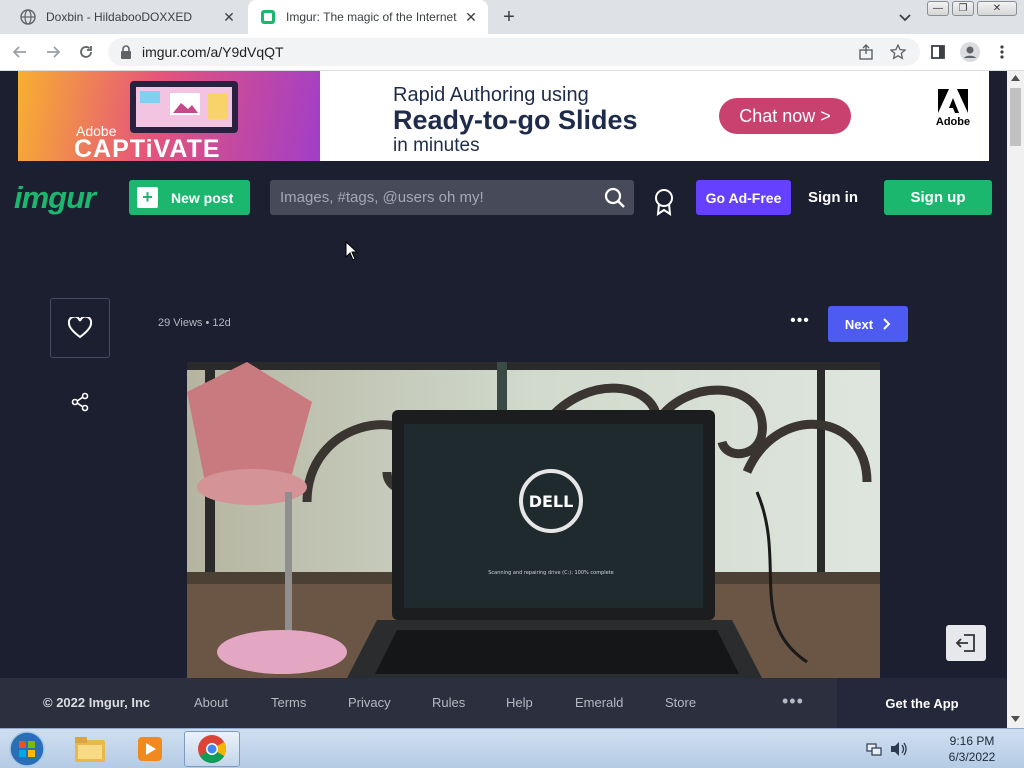  I want to click on tab-search-chevron-icon, so click(905, 17).